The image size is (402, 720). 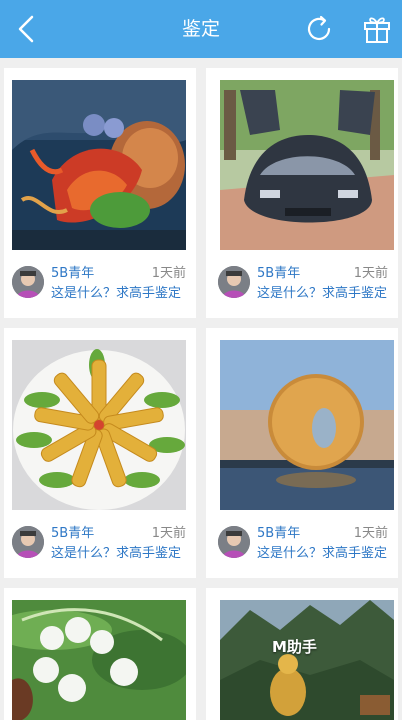 I want to click on post-card, so click(x=100, y=654).